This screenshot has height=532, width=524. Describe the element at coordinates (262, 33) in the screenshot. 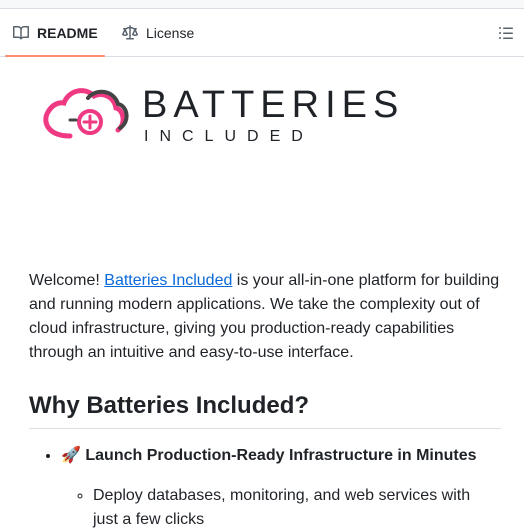

I see `readme-tabbar: README License` at that location.